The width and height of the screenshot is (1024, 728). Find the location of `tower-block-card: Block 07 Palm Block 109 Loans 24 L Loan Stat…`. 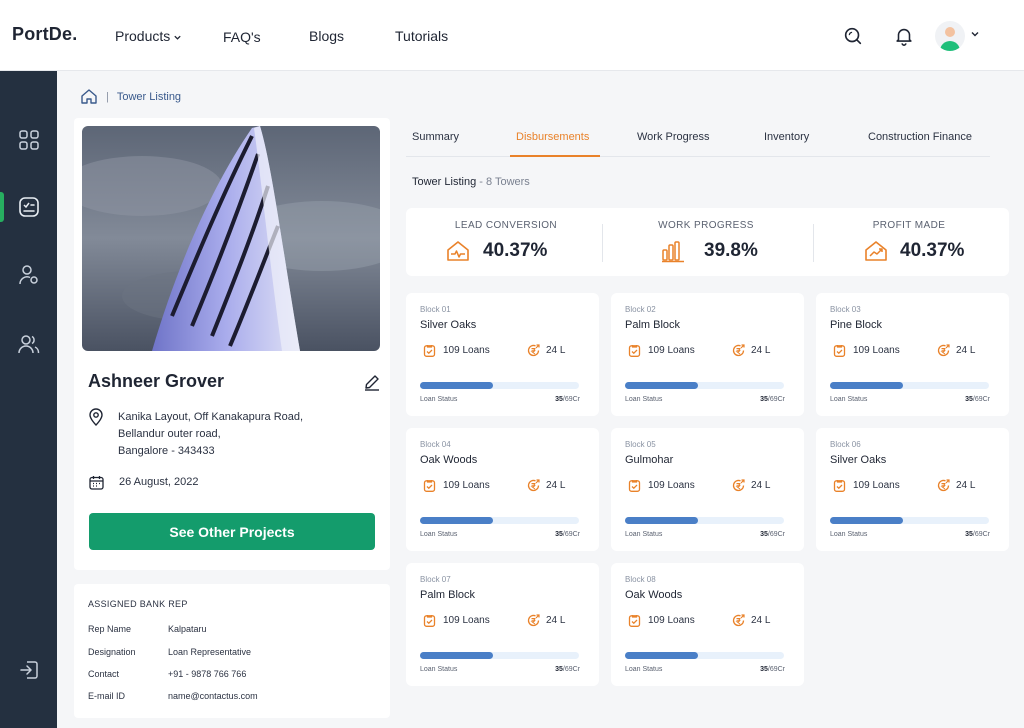

tower-block-card: Block 07 Palm Block 109 Loans 24 L Loan Stat… is located at coordinates (502, 624).